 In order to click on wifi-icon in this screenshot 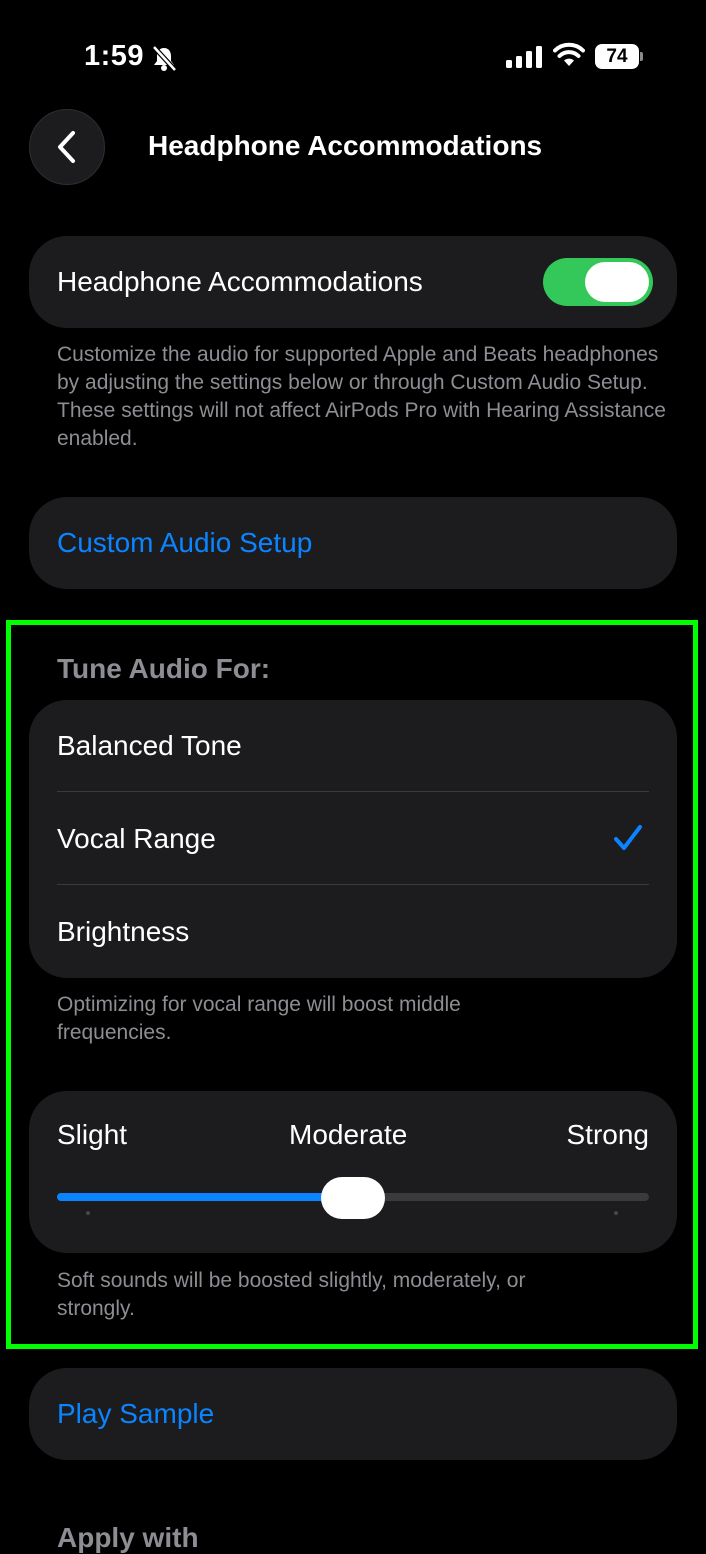, I will do `click(569, 54)`.